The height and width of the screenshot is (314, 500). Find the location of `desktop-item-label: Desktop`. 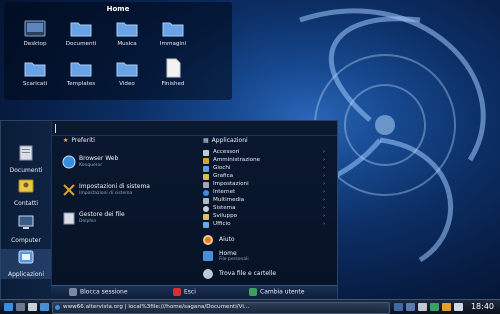

desktop-item-label: Desktop is located at coordinates (35, 44).